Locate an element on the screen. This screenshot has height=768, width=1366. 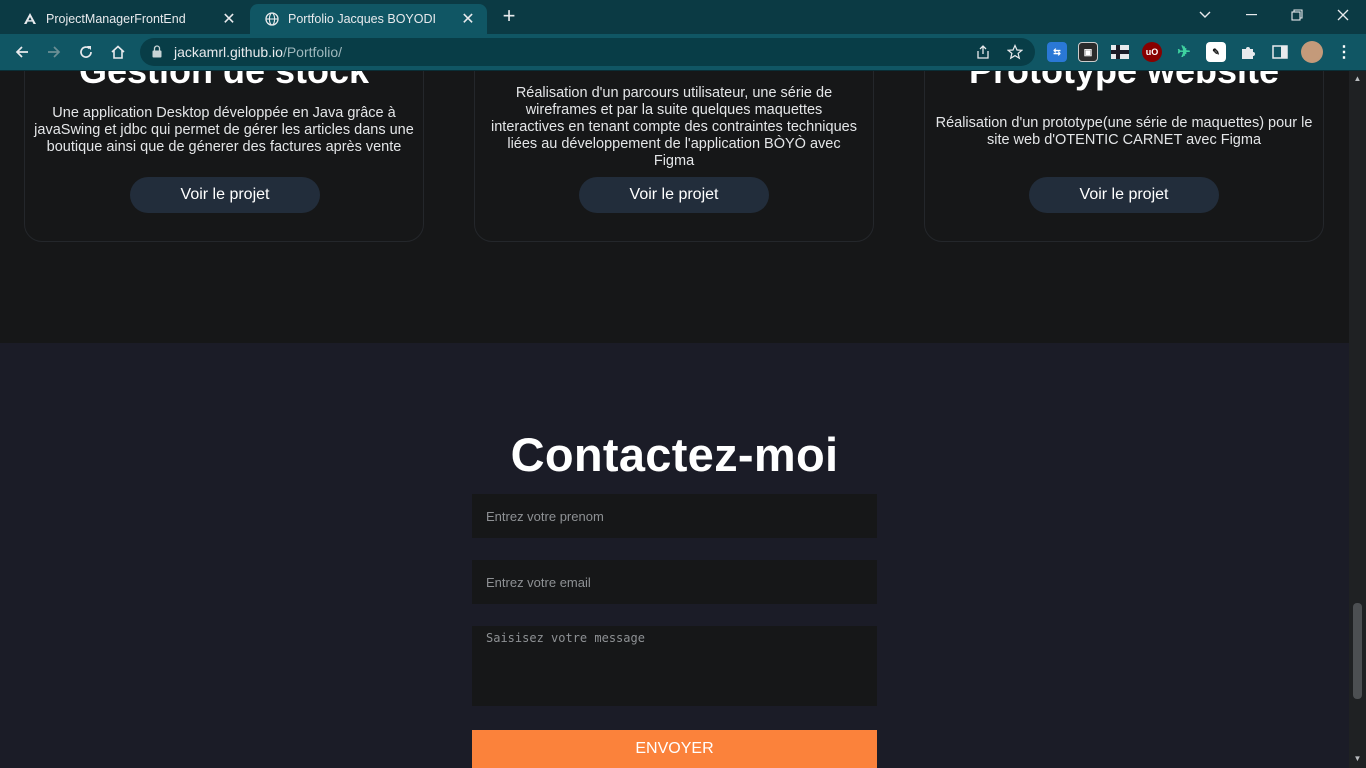
minimize-icon is located at coordinates (1251, 15).